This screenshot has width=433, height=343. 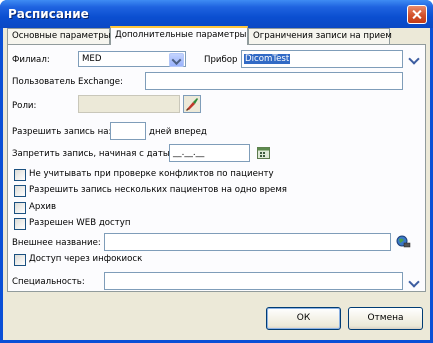 I want to click on specialty-chevron-down-icon, so click(x=414, y=284).